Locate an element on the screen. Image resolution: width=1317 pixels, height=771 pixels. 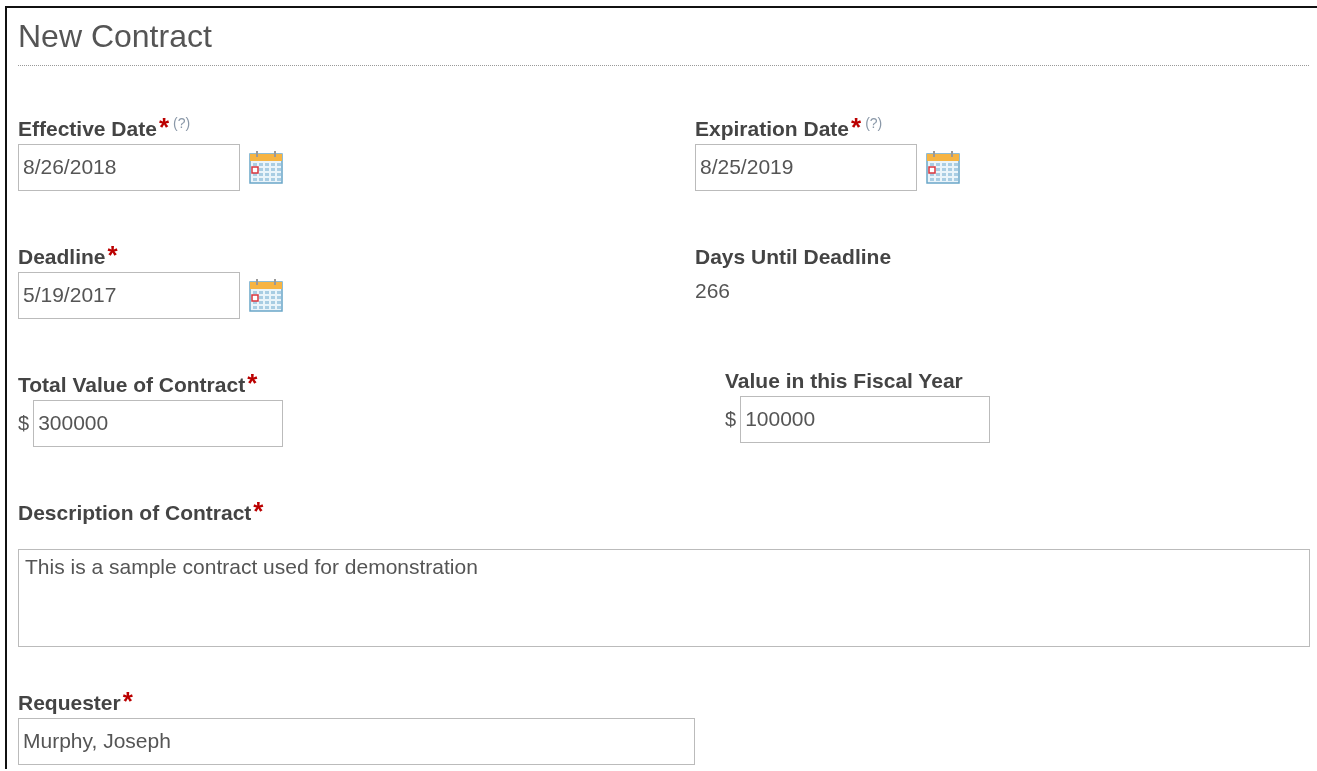
field-label: Days Until Deadline is located at coordinates (793, 257).